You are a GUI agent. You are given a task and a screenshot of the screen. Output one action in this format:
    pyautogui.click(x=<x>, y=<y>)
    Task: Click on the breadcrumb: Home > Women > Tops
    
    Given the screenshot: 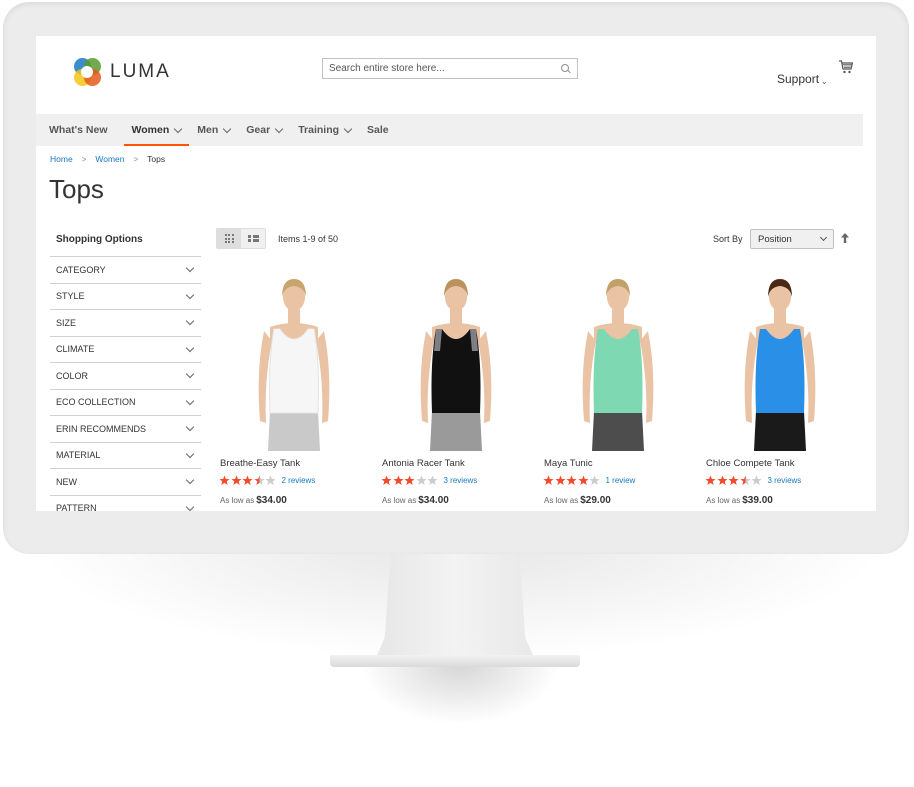 What is the action you would take?
    pyautogui.click(x=107, y=159)
    